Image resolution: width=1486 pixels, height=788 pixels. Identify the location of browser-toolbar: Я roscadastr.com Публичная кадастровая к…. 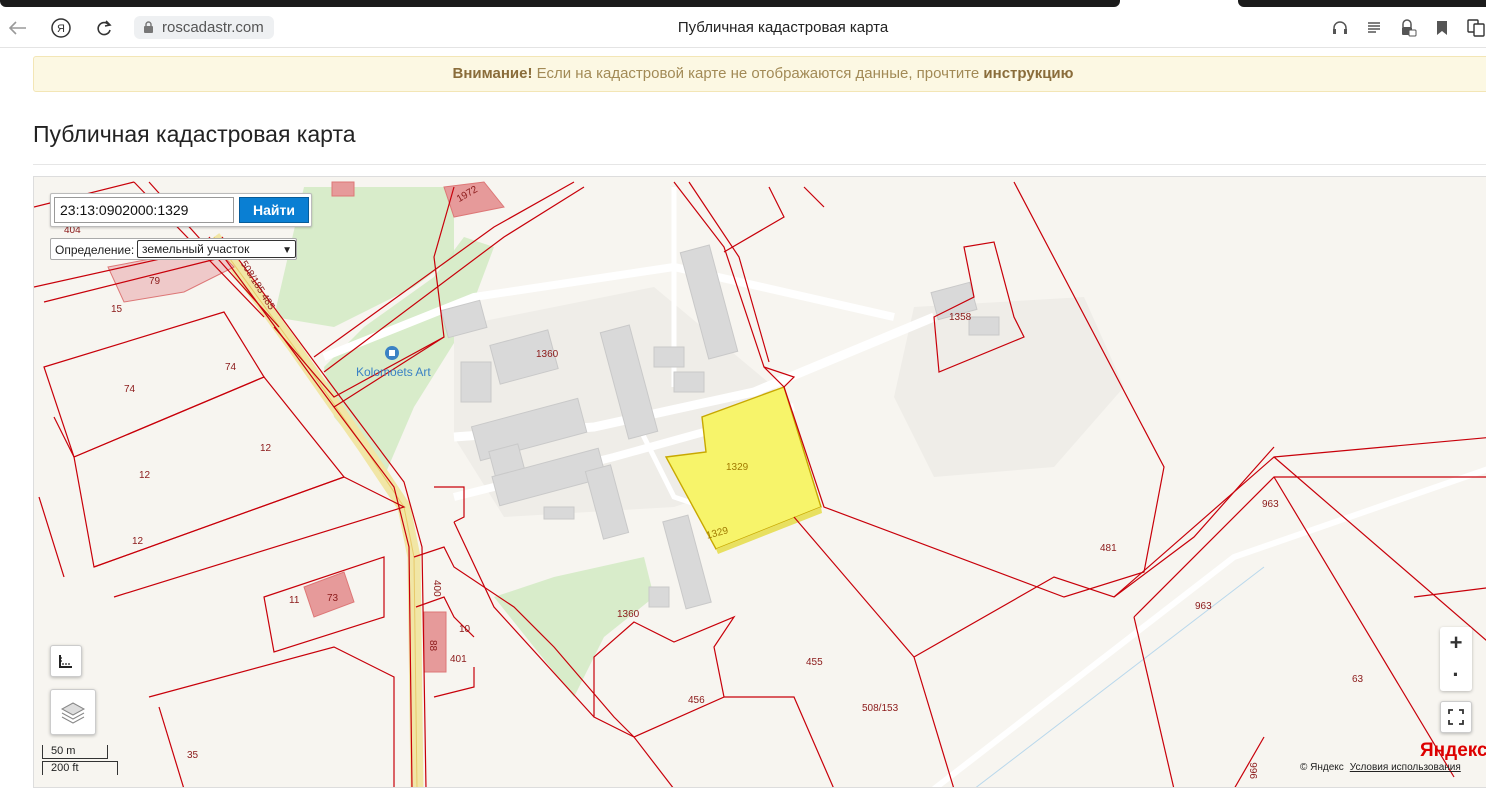
(743, 28).